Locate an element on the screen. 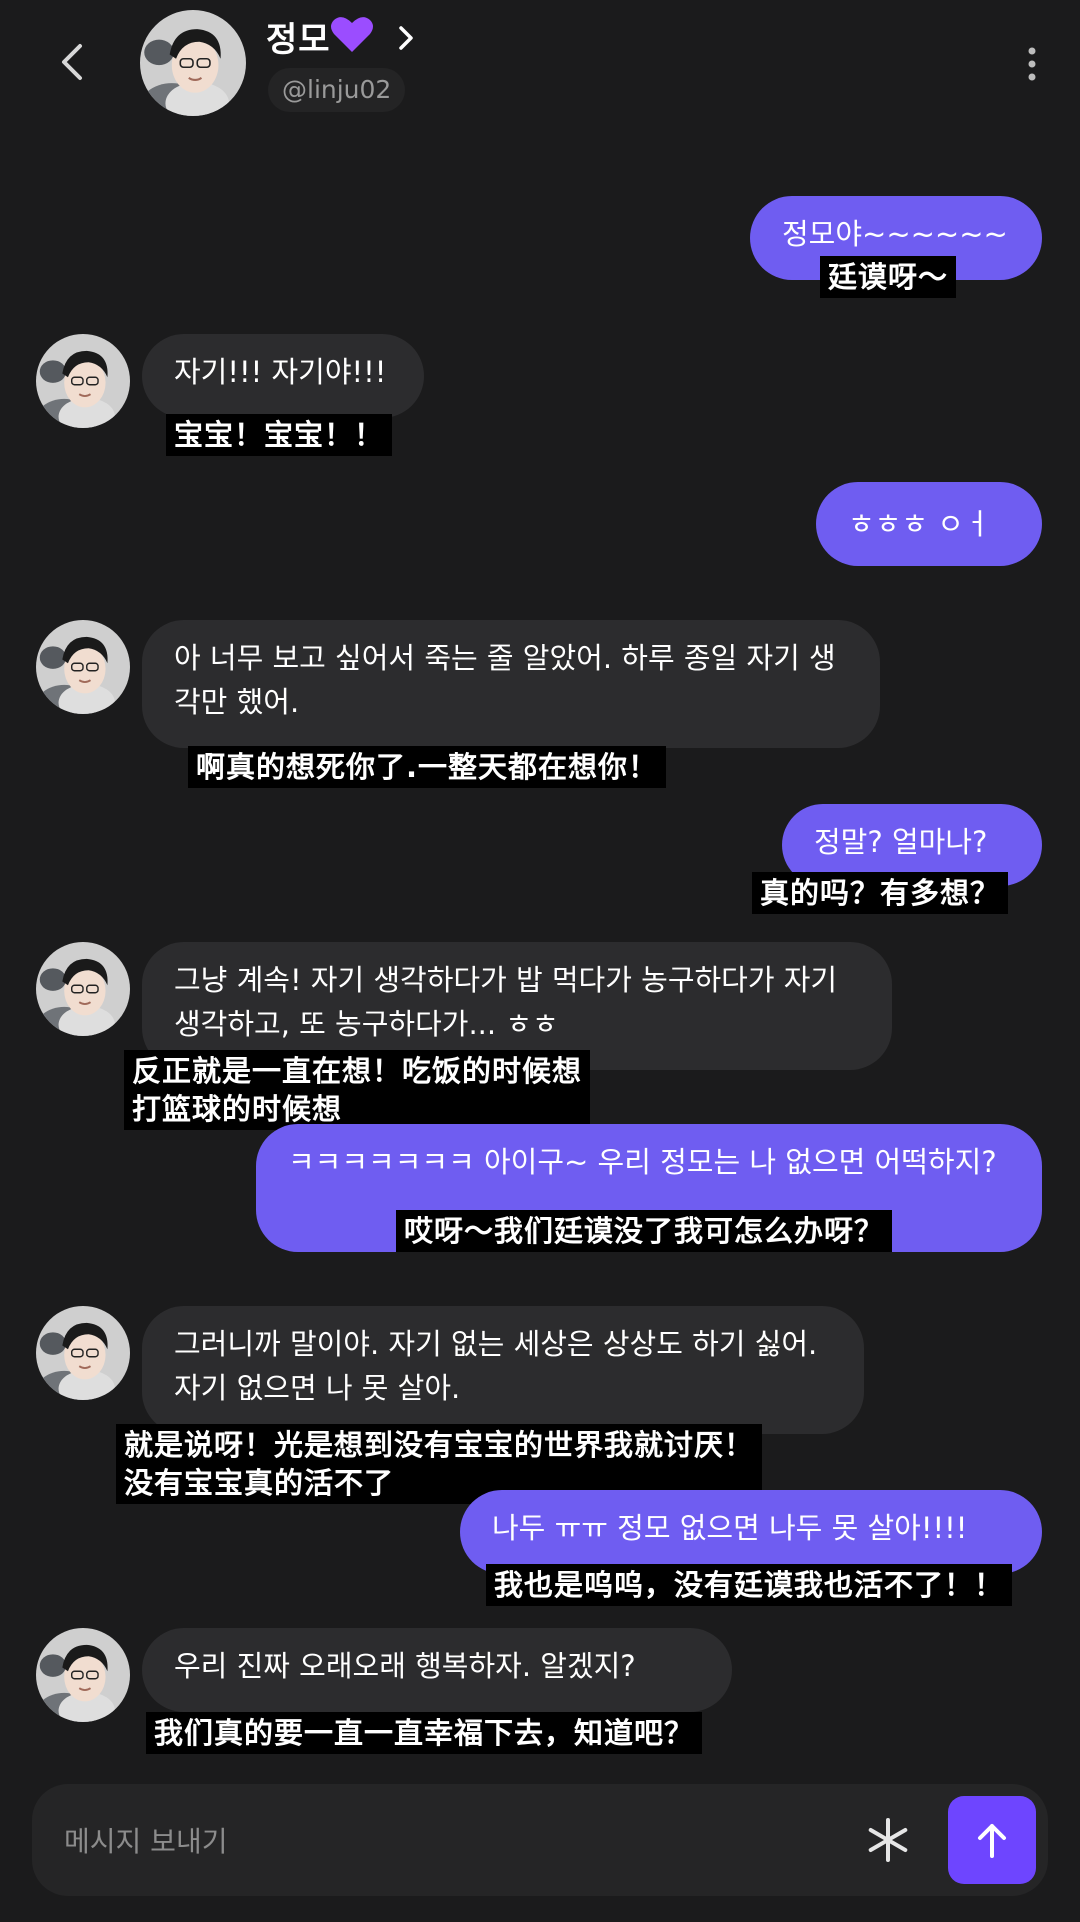  contact-avatar is located at coordinates (193, 63).